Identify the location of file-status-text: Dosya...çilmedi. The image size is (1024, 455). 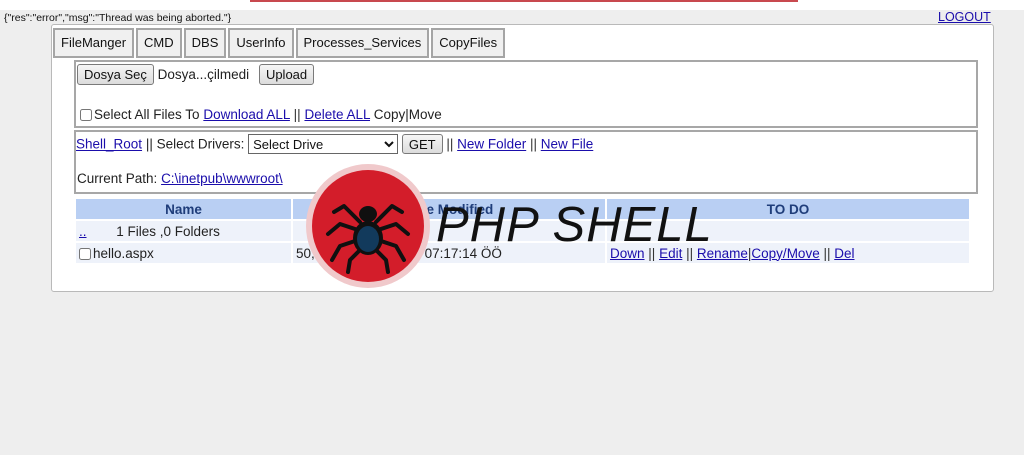
(203, 74).